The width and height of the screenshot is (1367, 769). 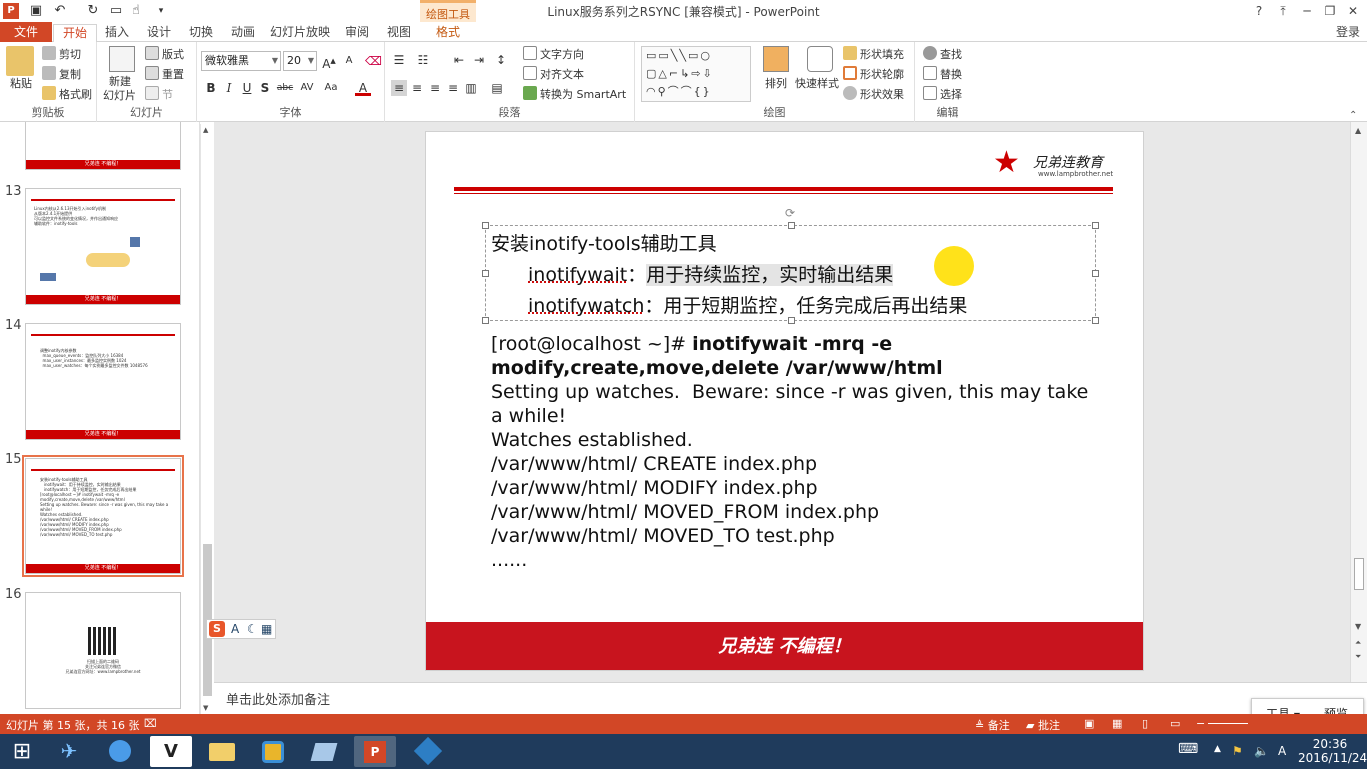 What do you see at coordinates (1145, 723) in the screenshot?
I see `reading-view-icon: ▯` at bounding box center [1145, 723].